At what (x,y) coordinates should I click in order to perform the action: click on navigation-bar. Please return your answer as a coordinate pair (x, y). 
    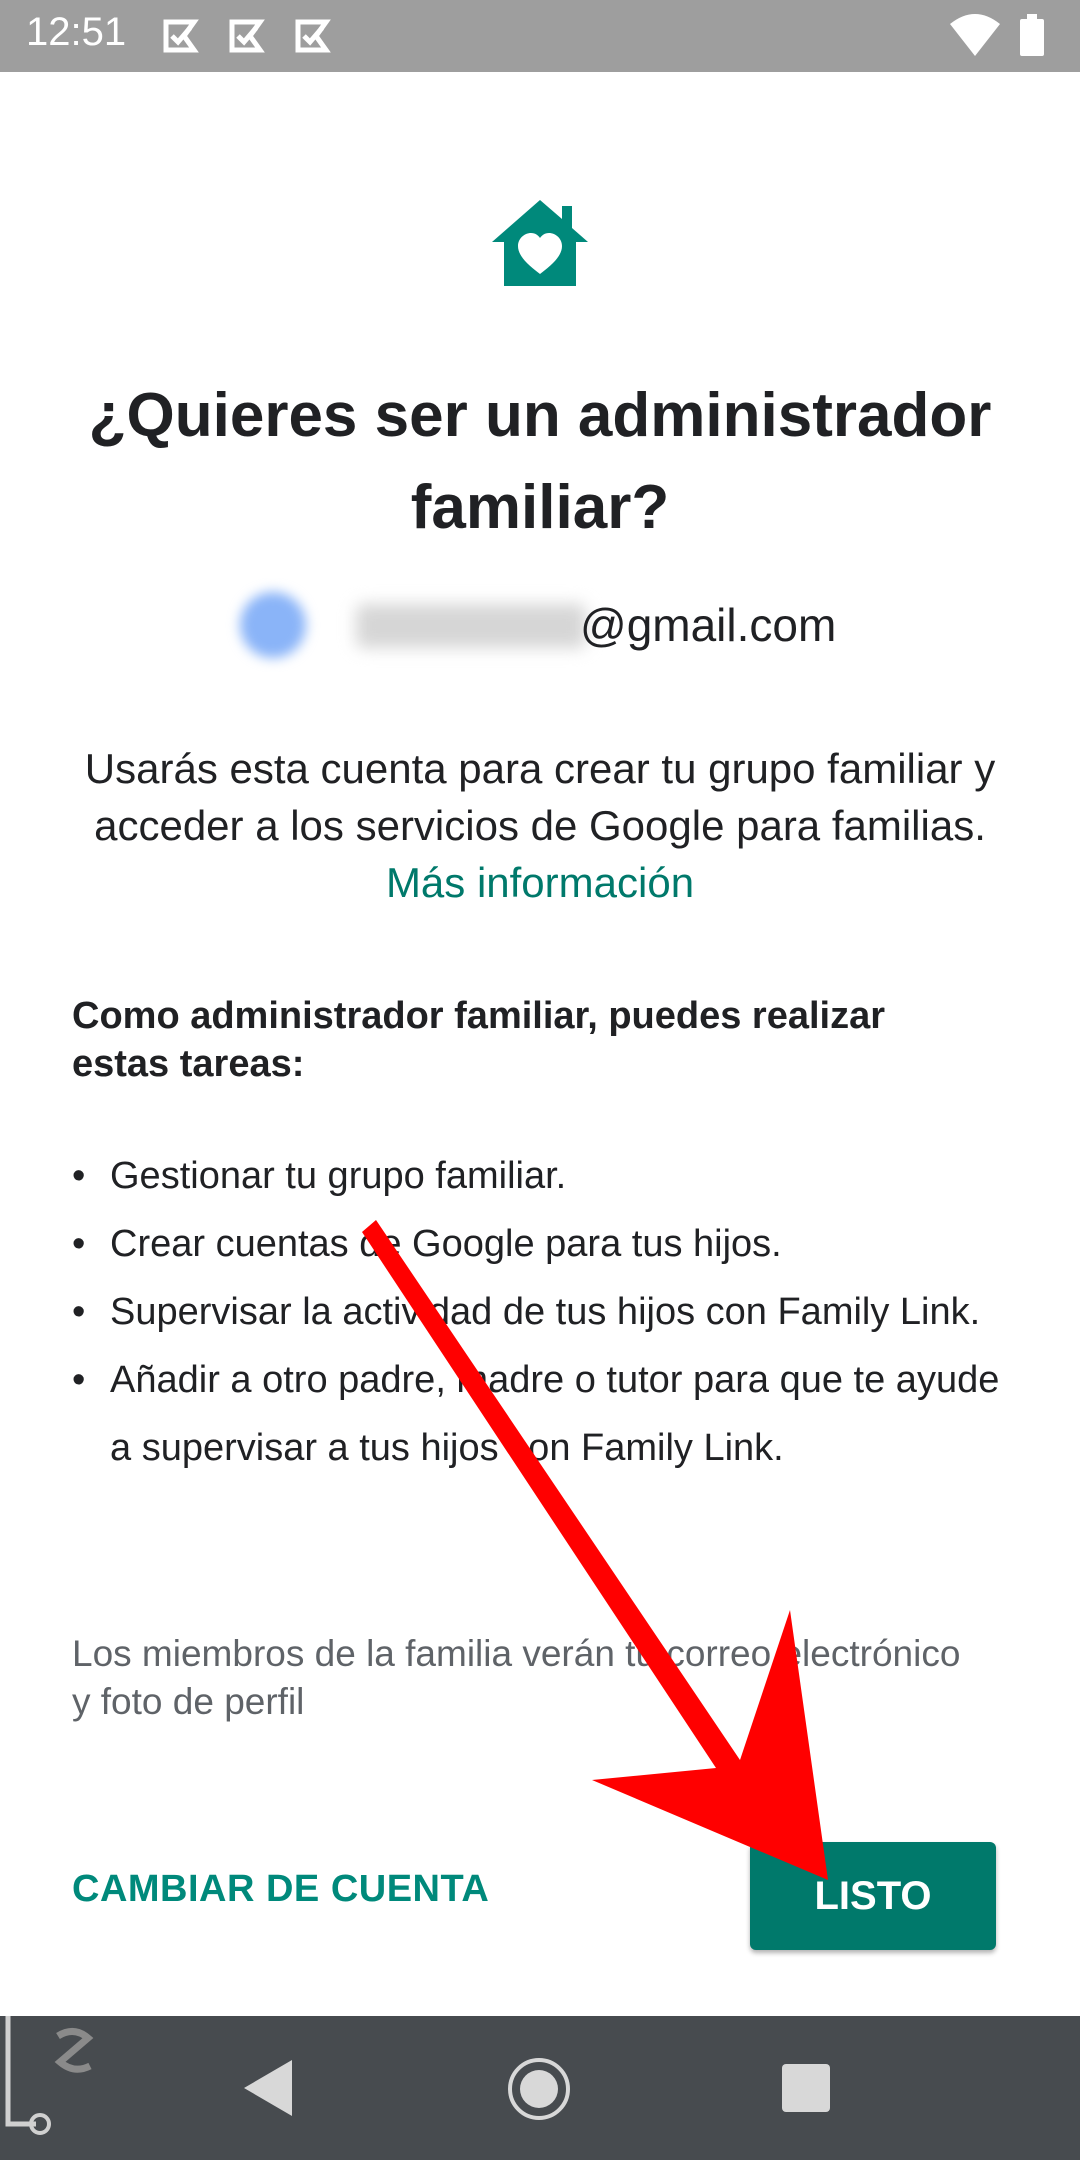
    Looking at the image, I should click on (540, 2088).